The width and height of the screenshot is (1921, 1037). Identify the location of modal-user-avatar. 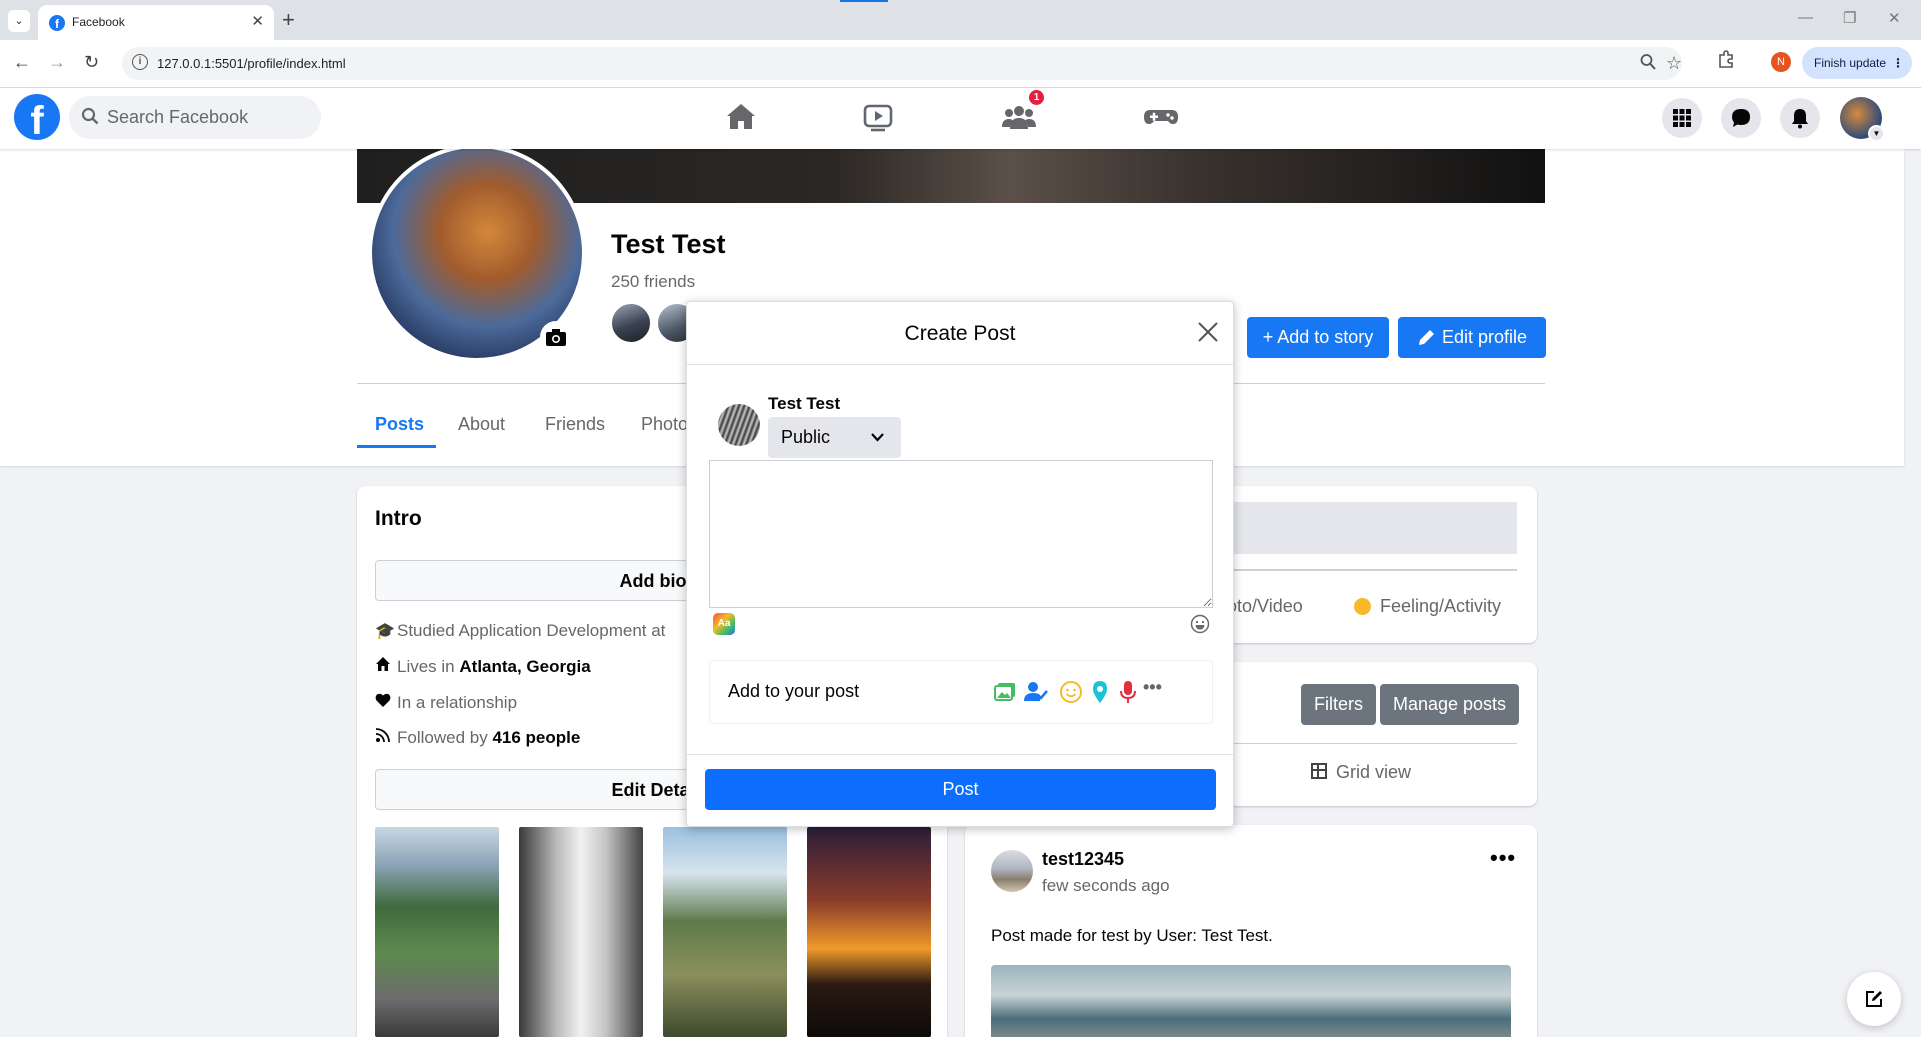
(739, 425).